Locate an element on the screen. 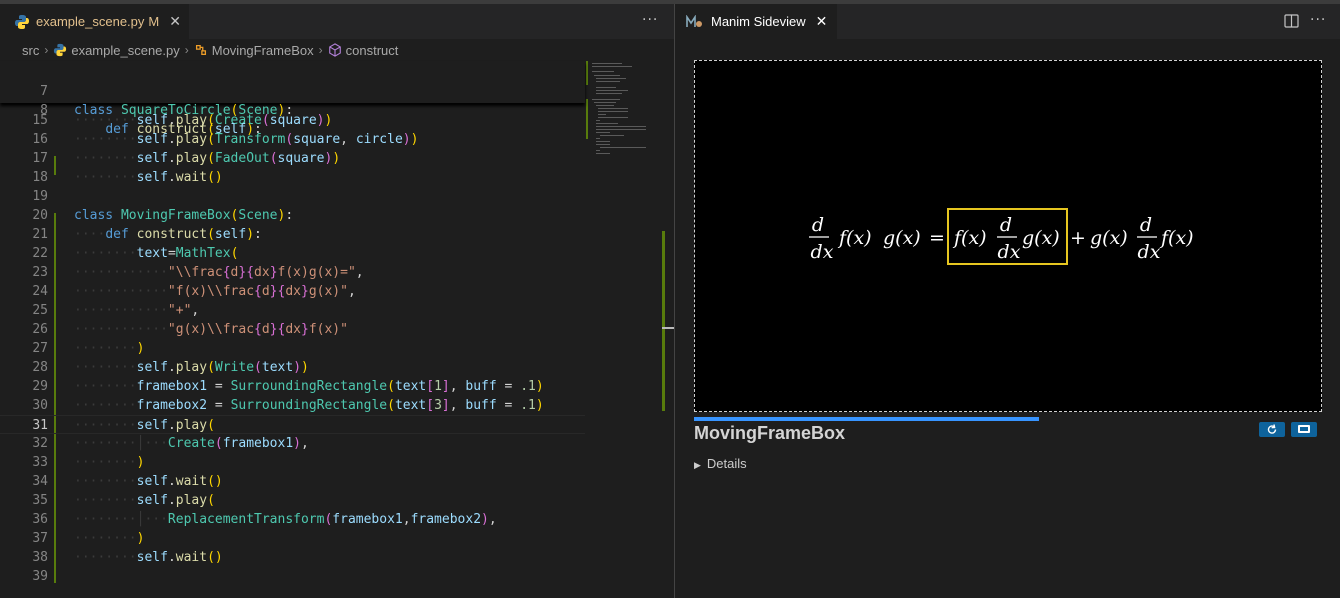 The height and width of the screenshot is (598, 1340). code-line: 18 ········self.wait() is located at coordinates (330, 177).